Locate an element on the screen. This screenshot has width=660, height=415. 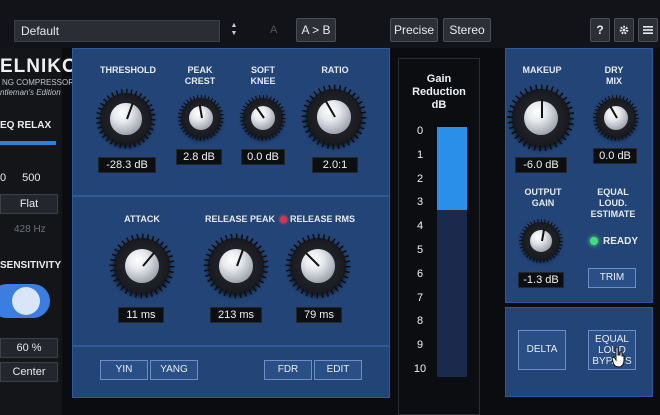
meter-tick-6: 6 is located at coordinates (420, 273).